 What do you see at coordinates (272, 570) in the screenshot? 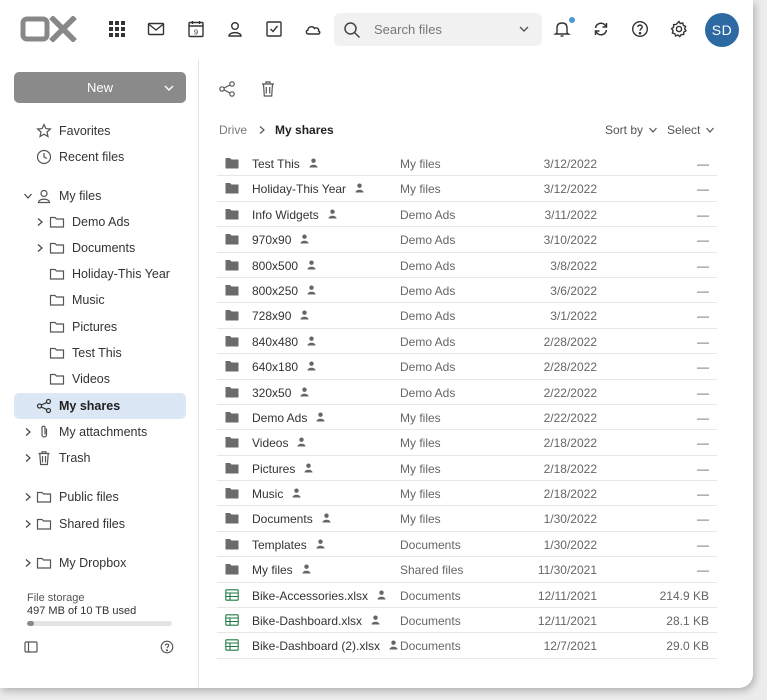
I see `file-name: My files` at bounding box center [272, 570].